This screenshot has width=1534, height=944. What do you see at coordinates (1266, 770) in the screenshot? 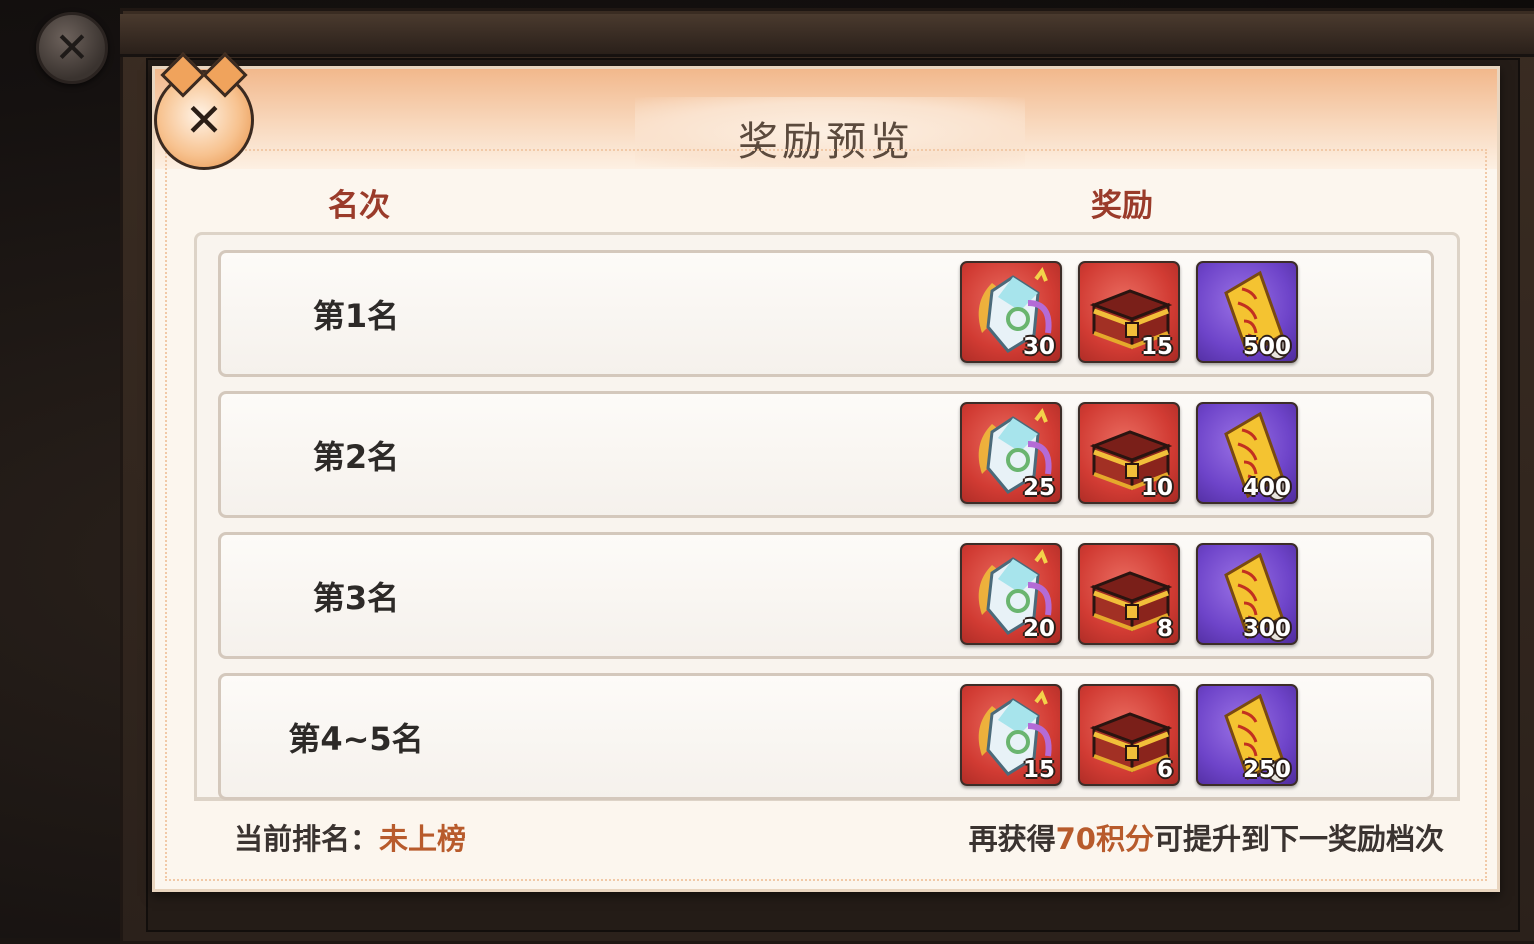
I see `reward-count: 250` at bounding box center [1266, 770].